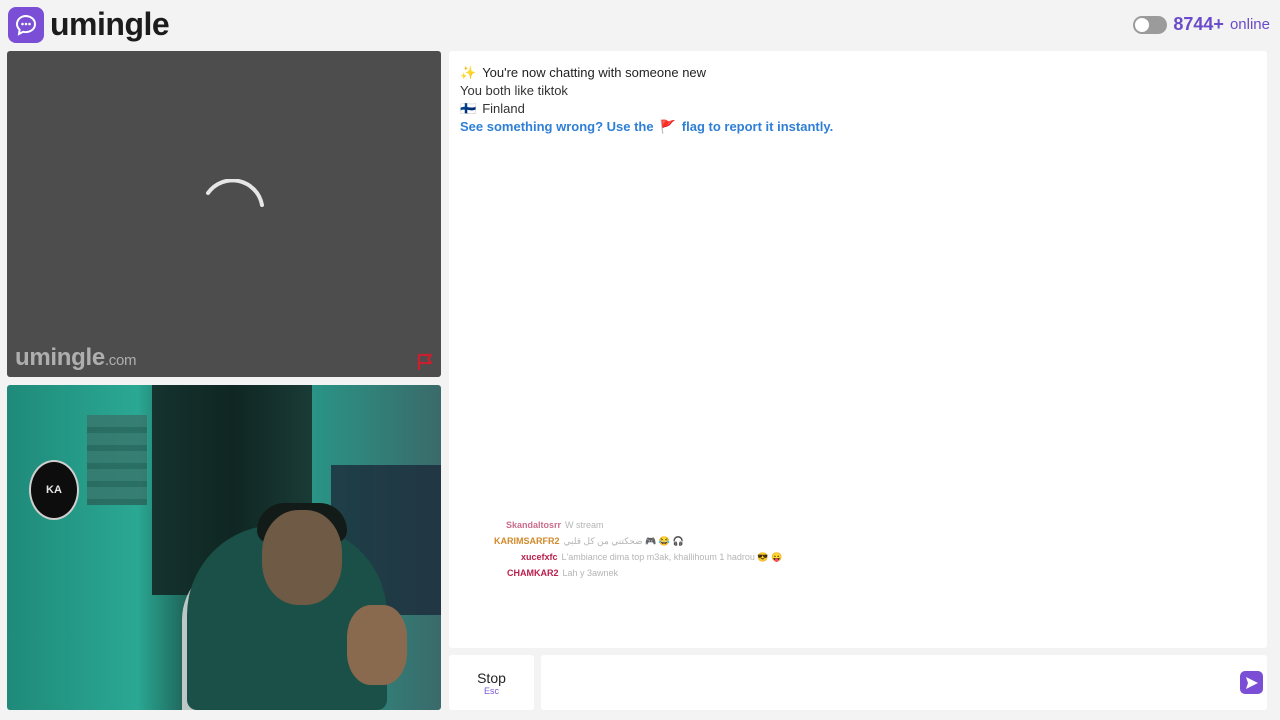  I want to click on watermark-brand: umingle, so click(60, 357).